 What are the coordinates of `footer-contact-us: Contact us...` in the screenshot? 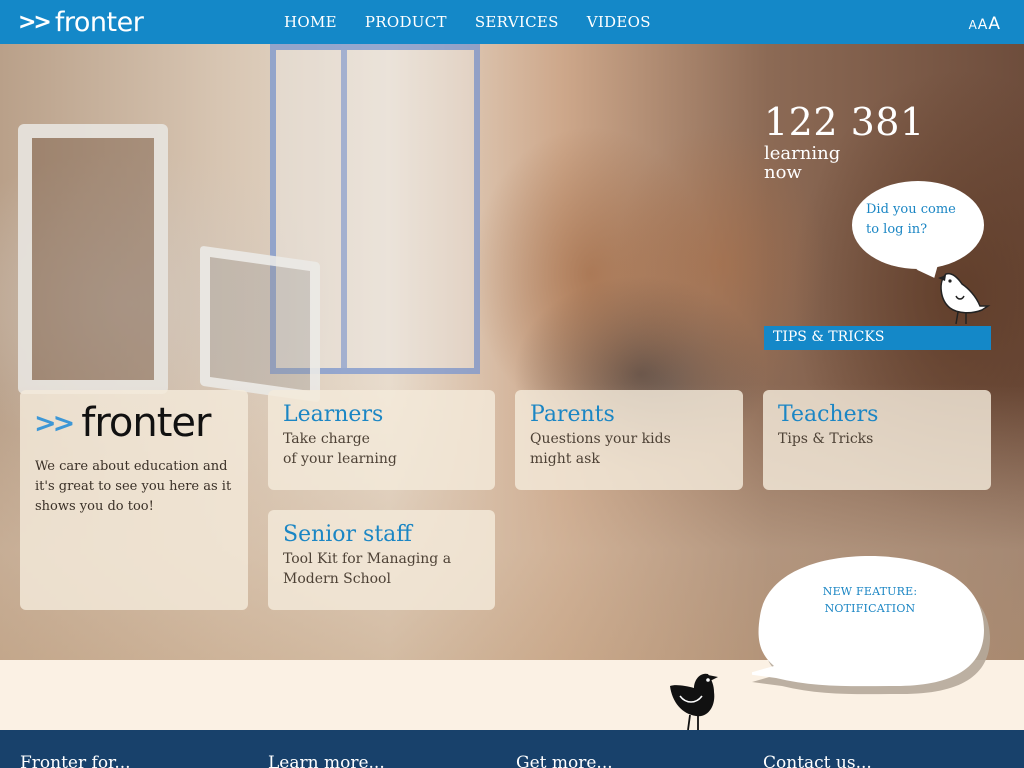 It's located at (817, 760).